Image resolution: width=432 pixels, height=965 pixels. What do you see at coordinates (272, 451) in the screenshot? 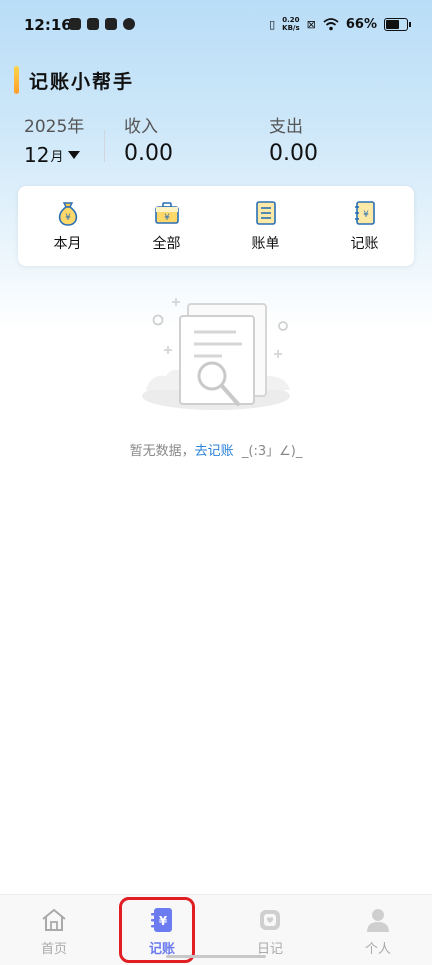
I see `emoticon: _(:3」∠)_` at bounding box center [272, 451].